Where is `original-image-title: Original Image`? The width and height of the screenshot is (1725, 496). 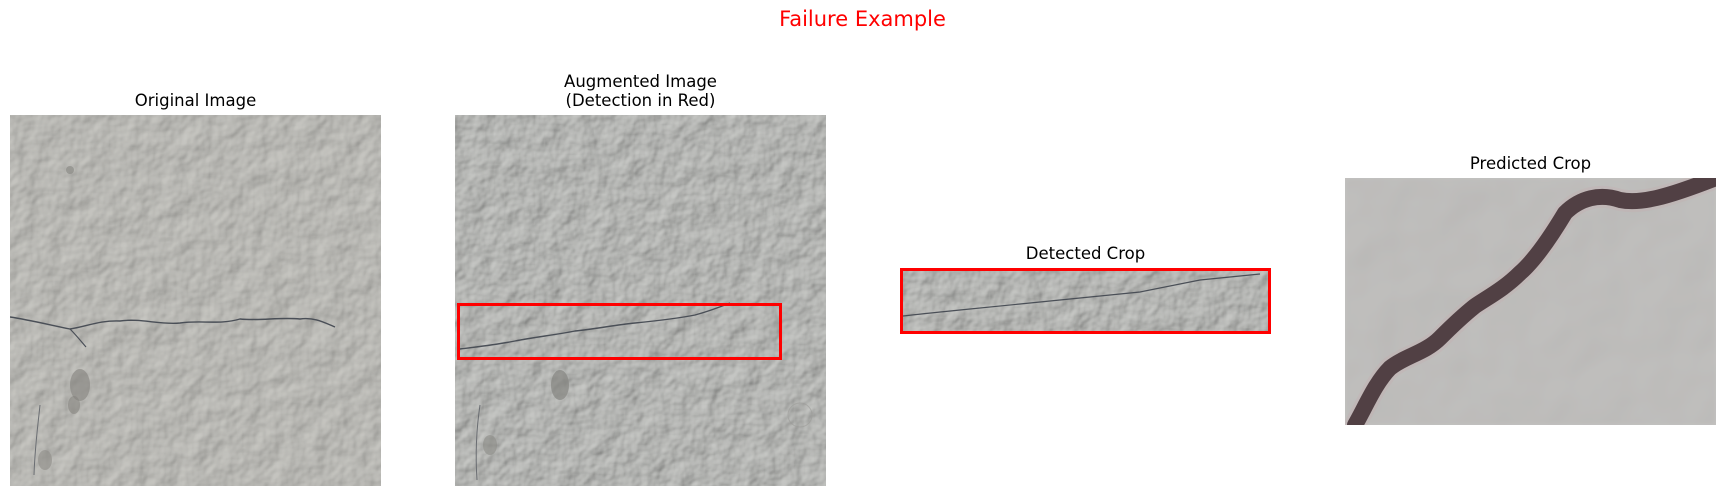
original-image-title: Original Image is located at coordinates (195, 100).